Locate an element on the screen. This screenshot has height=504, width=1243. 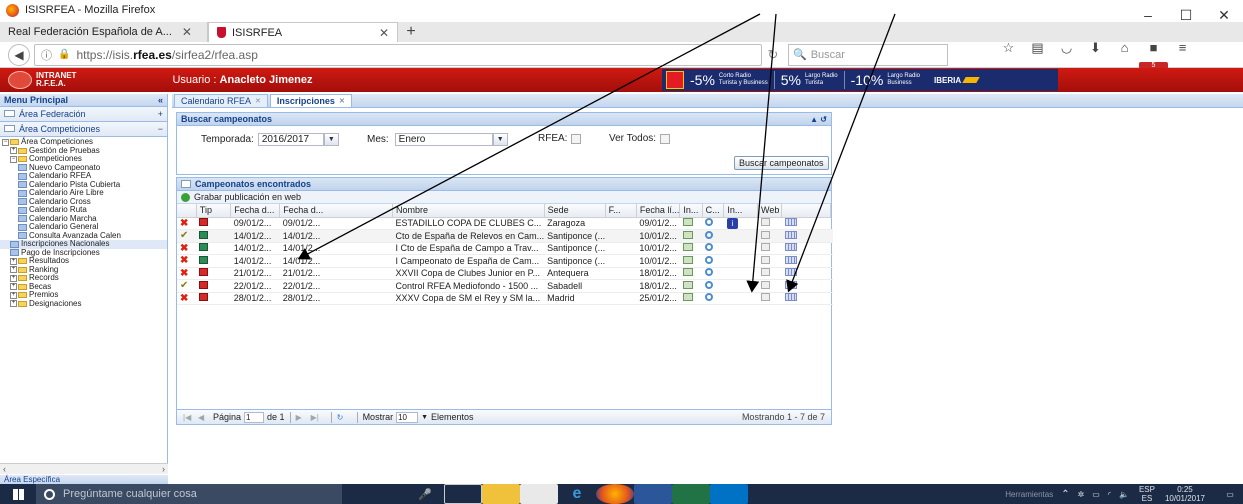
info-icon: ⓘ is located at coordinates (46, 55).